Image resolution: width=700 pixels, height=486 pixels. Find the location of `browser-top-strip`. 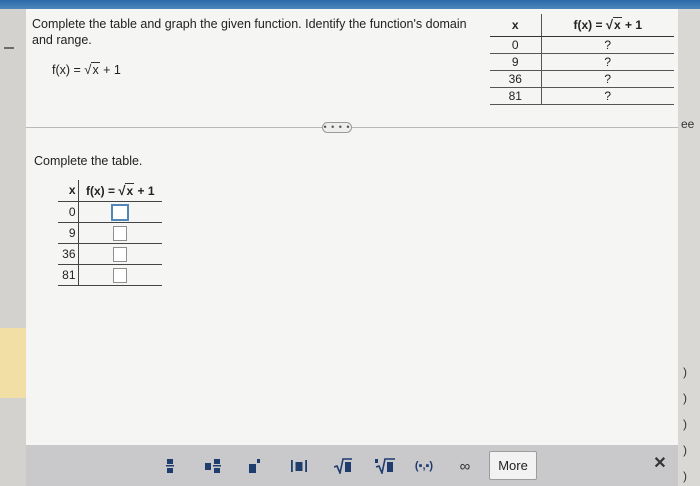

browser-top-strip is located at coordinates (350, 4).